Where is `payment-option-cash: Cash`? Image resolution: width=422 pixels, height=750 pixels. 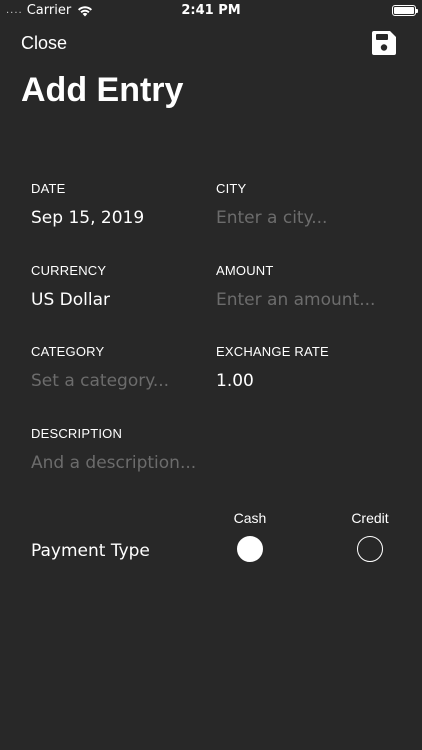
payment-option-cash: Cash is located at coordinates (250, 536).